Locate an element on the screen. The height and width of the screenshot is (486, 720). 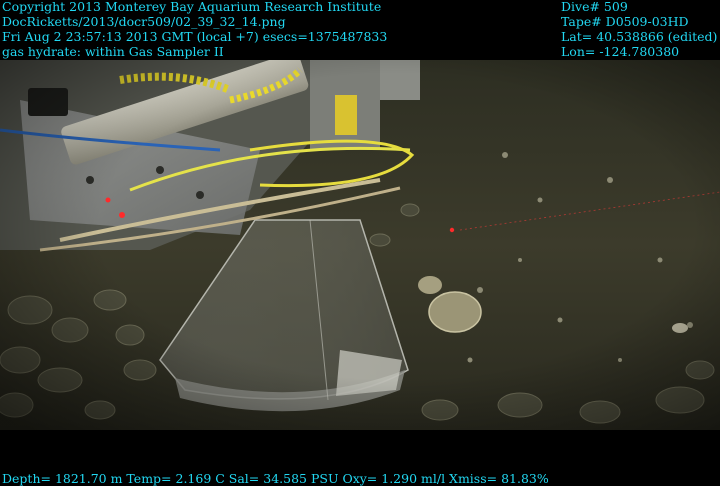
latitude-text: Lat= 40.538866 (edited) is located at coordinates (639, 36).